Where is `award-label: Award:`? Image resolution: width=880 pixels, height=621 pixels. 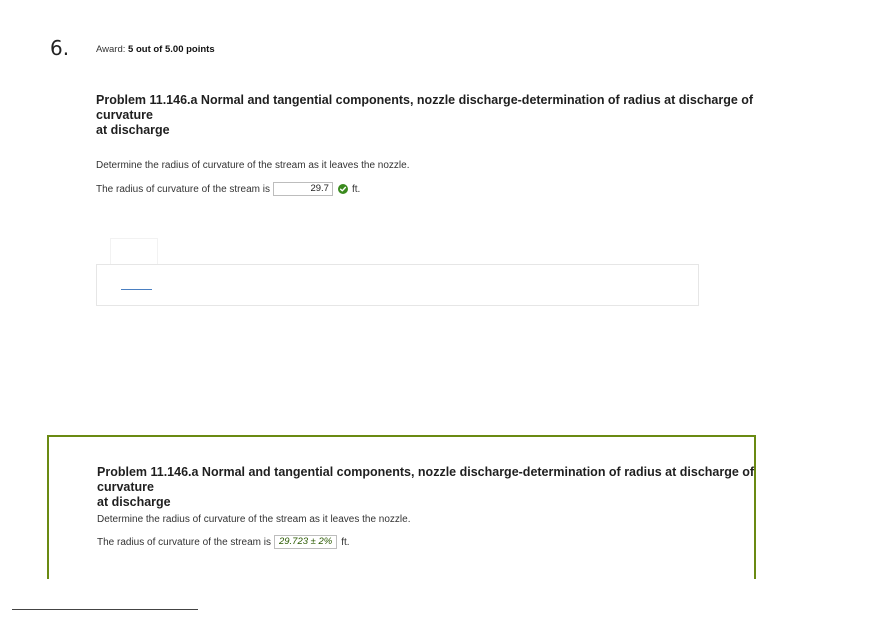
award-label: Award: is located at coordinates (111, 49).